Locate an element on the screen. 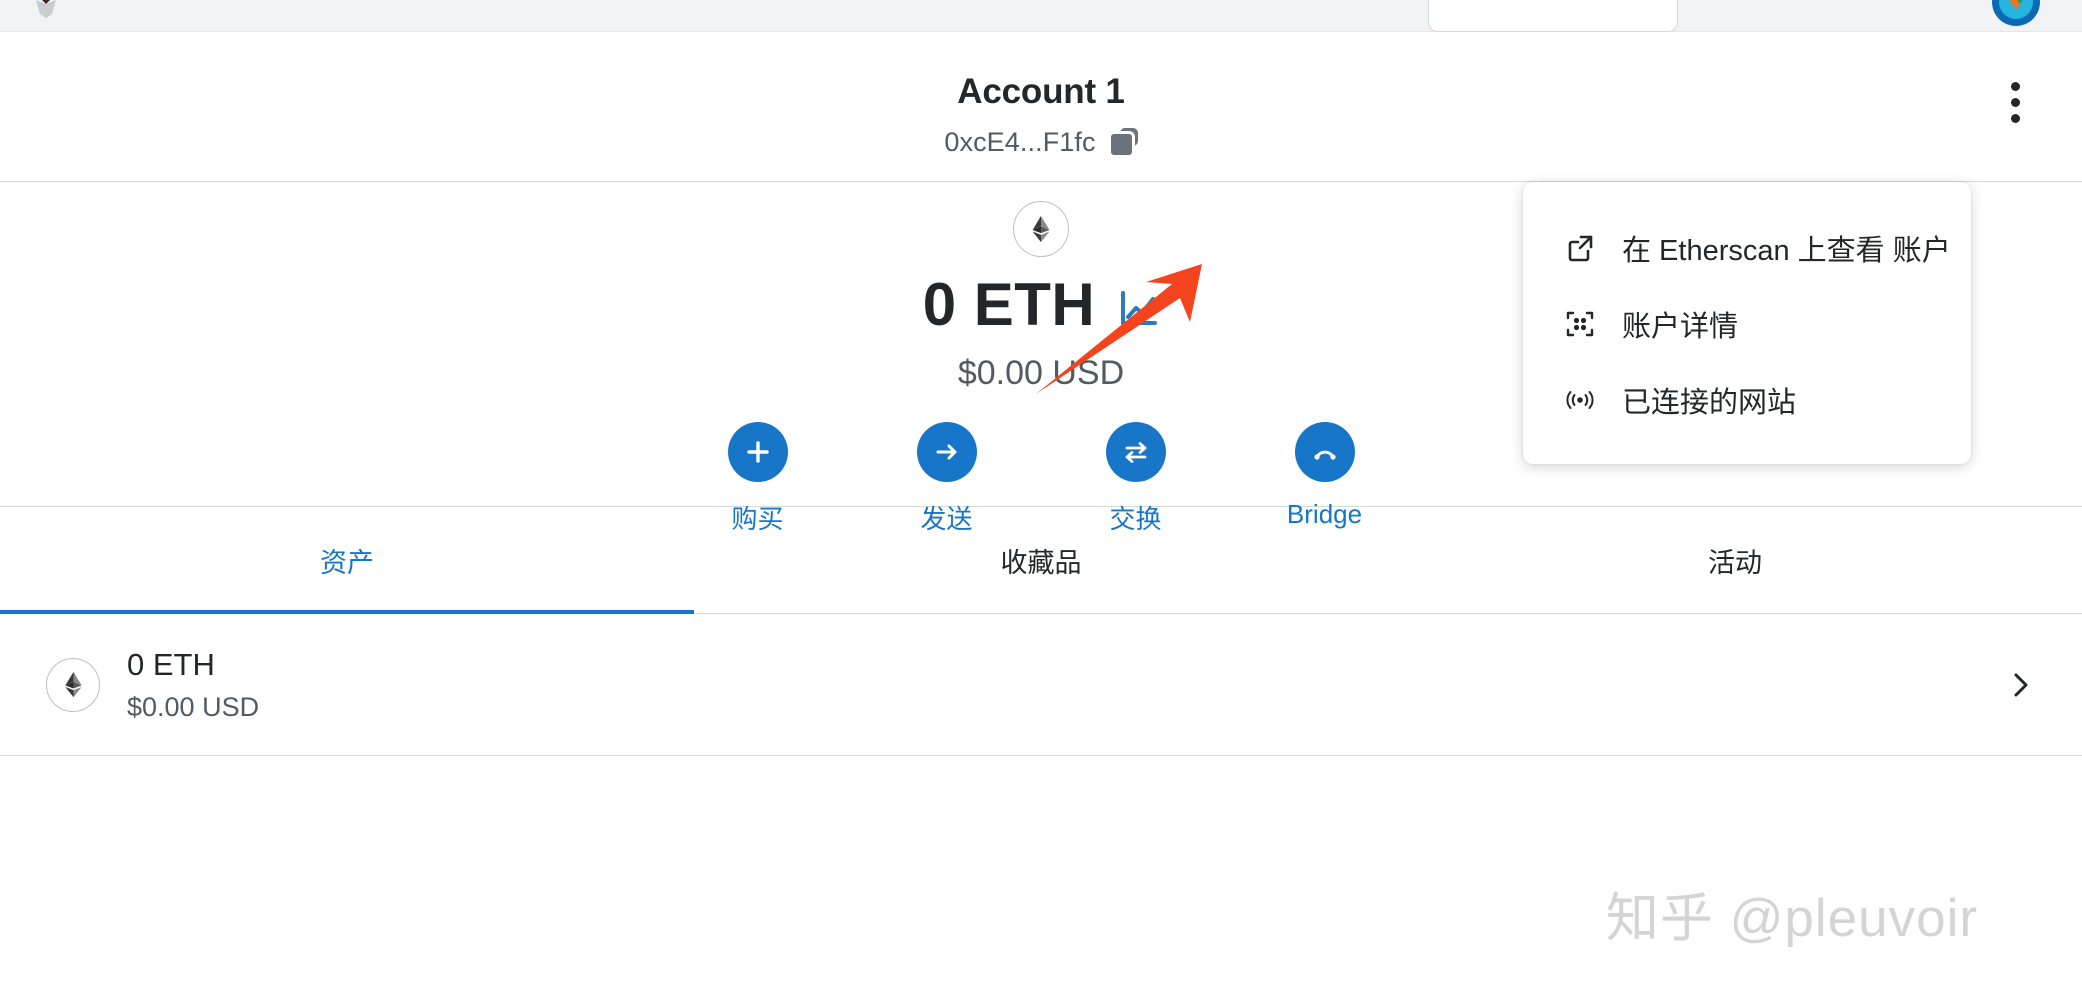 The width and height of the screenshot is (2082, 998). balance-amount: 0 ETH is located at coordinates (1009, 304).